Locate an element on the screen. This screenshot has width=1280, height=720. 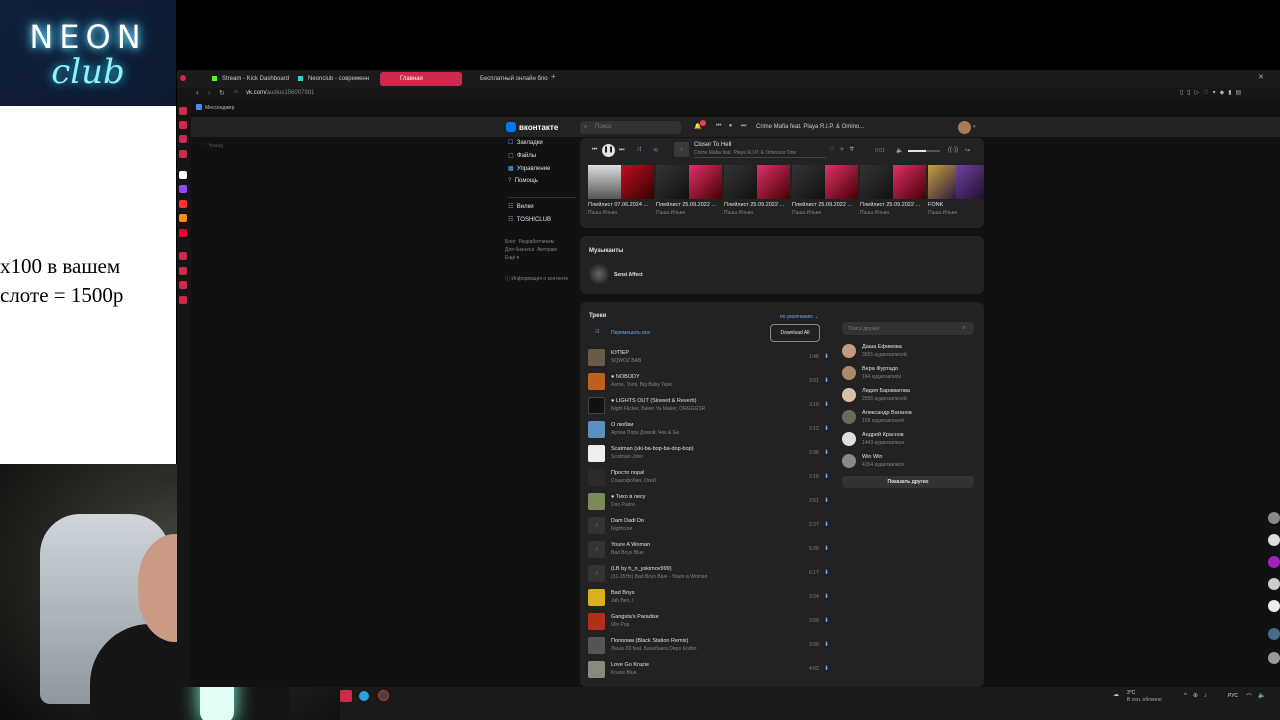
footer-link-dev: Разработчикам is located at coordinates (537, 242).